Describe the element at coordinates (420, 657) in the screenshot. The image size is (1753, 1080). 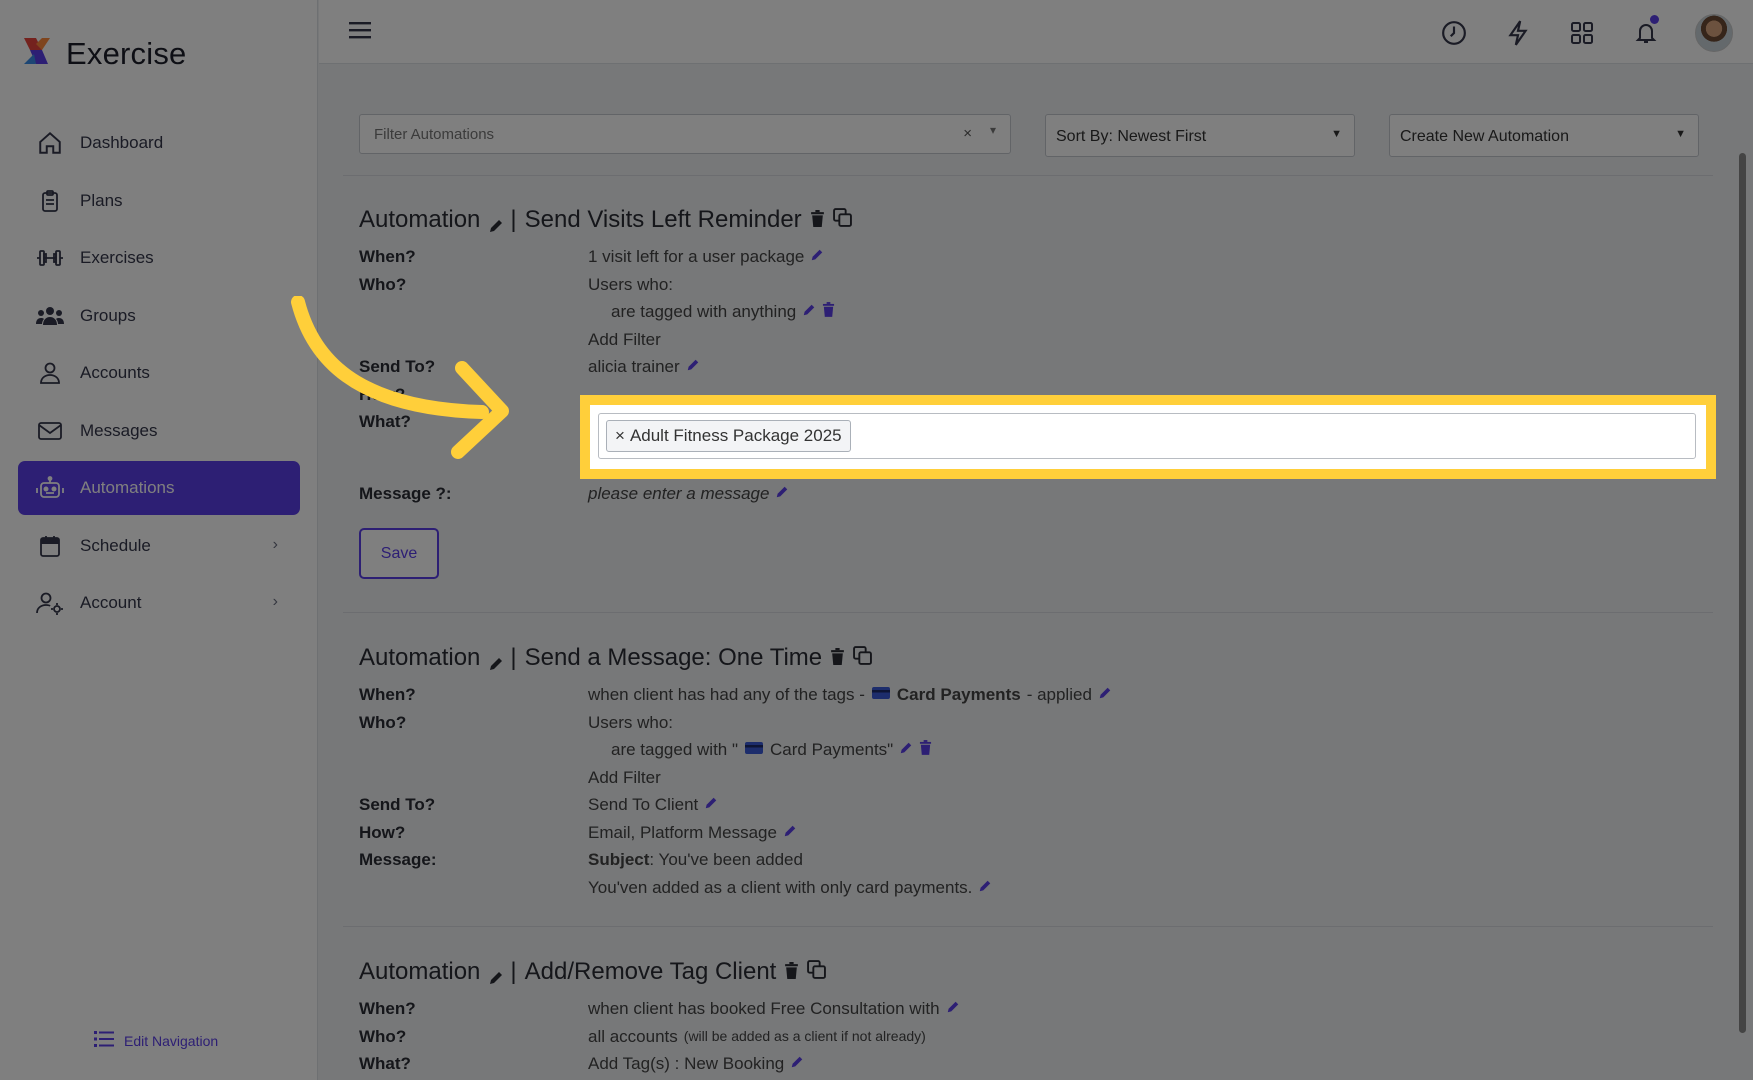
I see `automation-prefix: Automation` at that location.